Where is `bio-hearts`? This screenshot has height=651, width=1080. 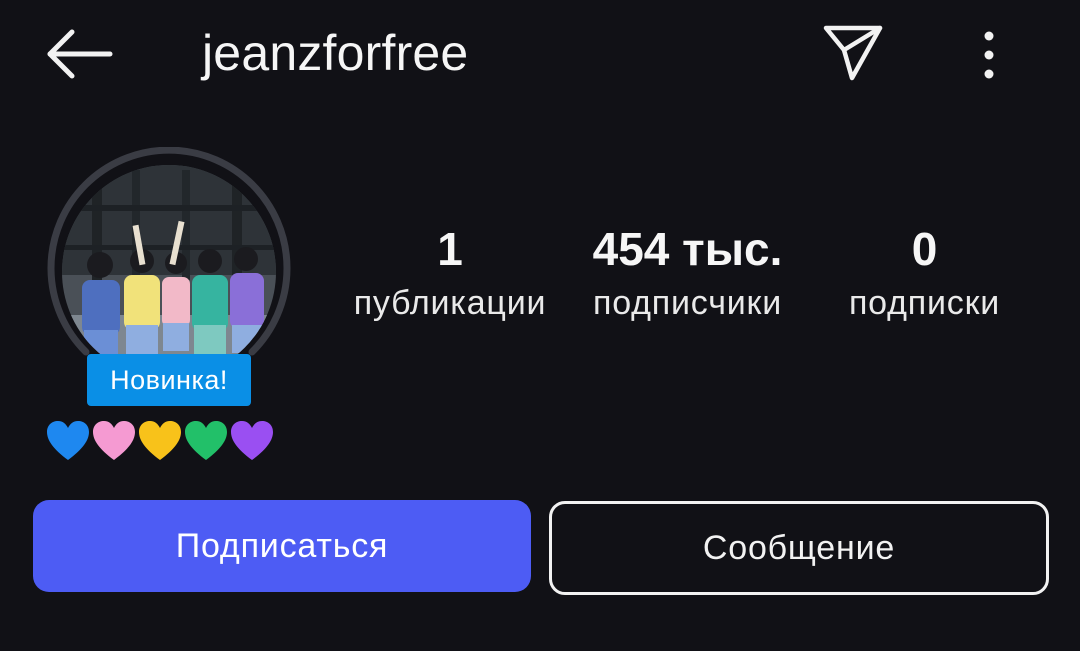
bio-hearts is located at coordinates (160, 440).